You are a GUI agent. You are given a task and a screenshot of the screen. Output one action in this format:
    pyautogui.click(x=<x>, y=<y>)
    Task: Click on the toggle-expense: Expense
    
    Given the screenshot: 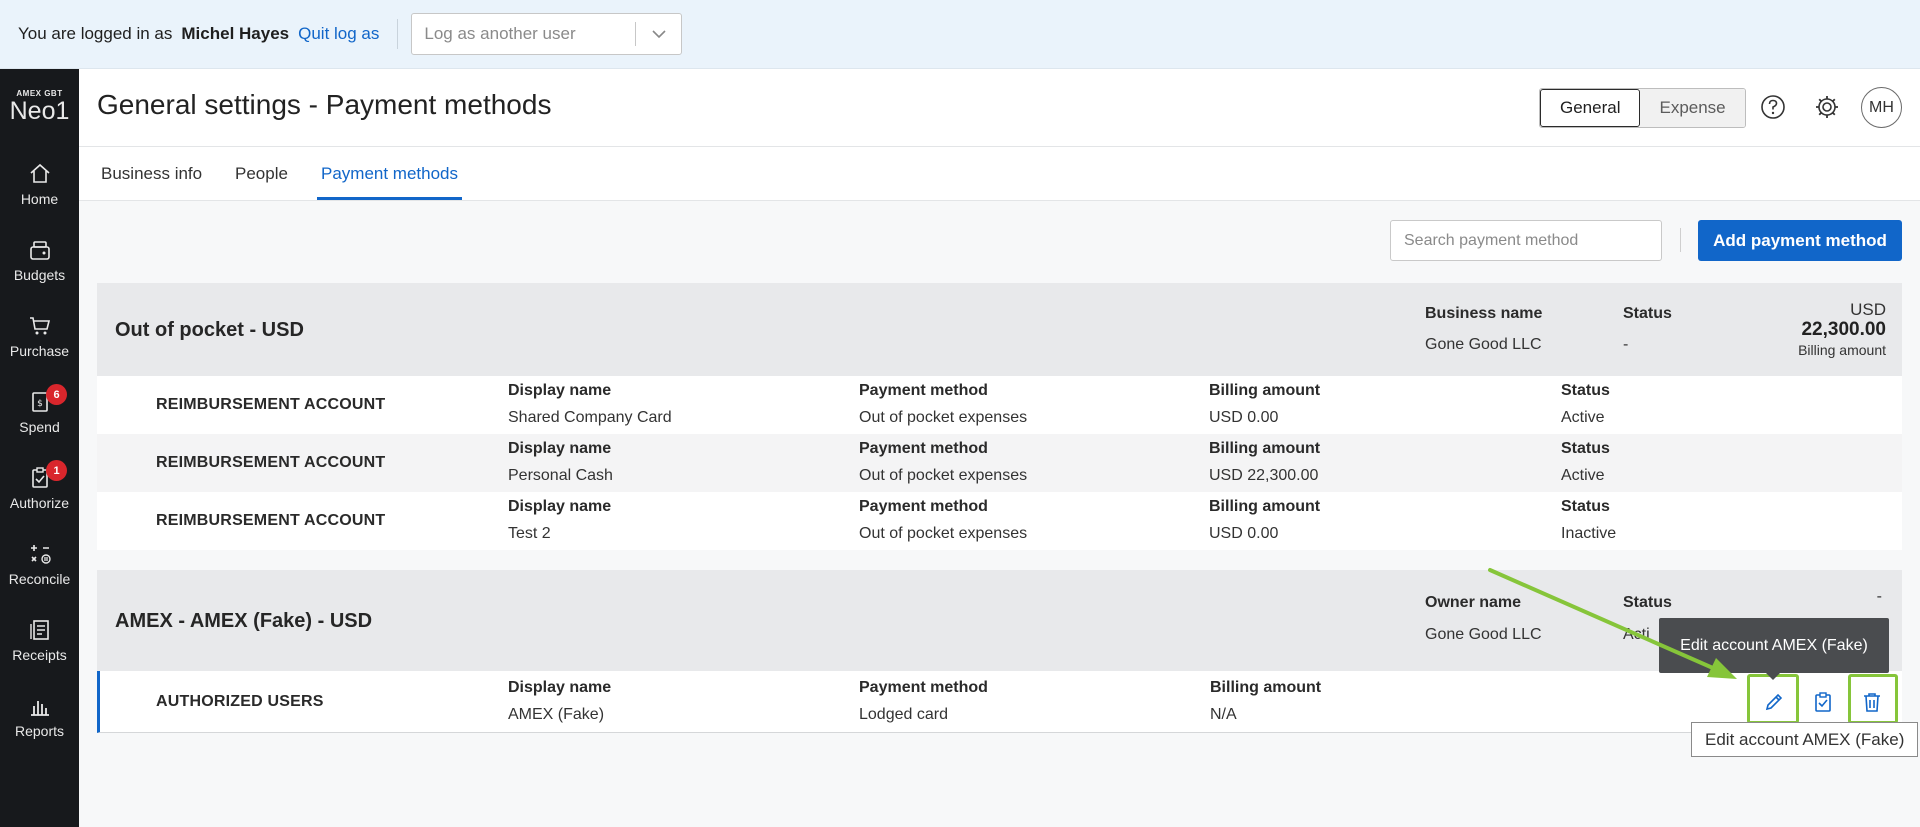 What is the action you would take?
    pyautogui.click(x=1692, y=108)
    